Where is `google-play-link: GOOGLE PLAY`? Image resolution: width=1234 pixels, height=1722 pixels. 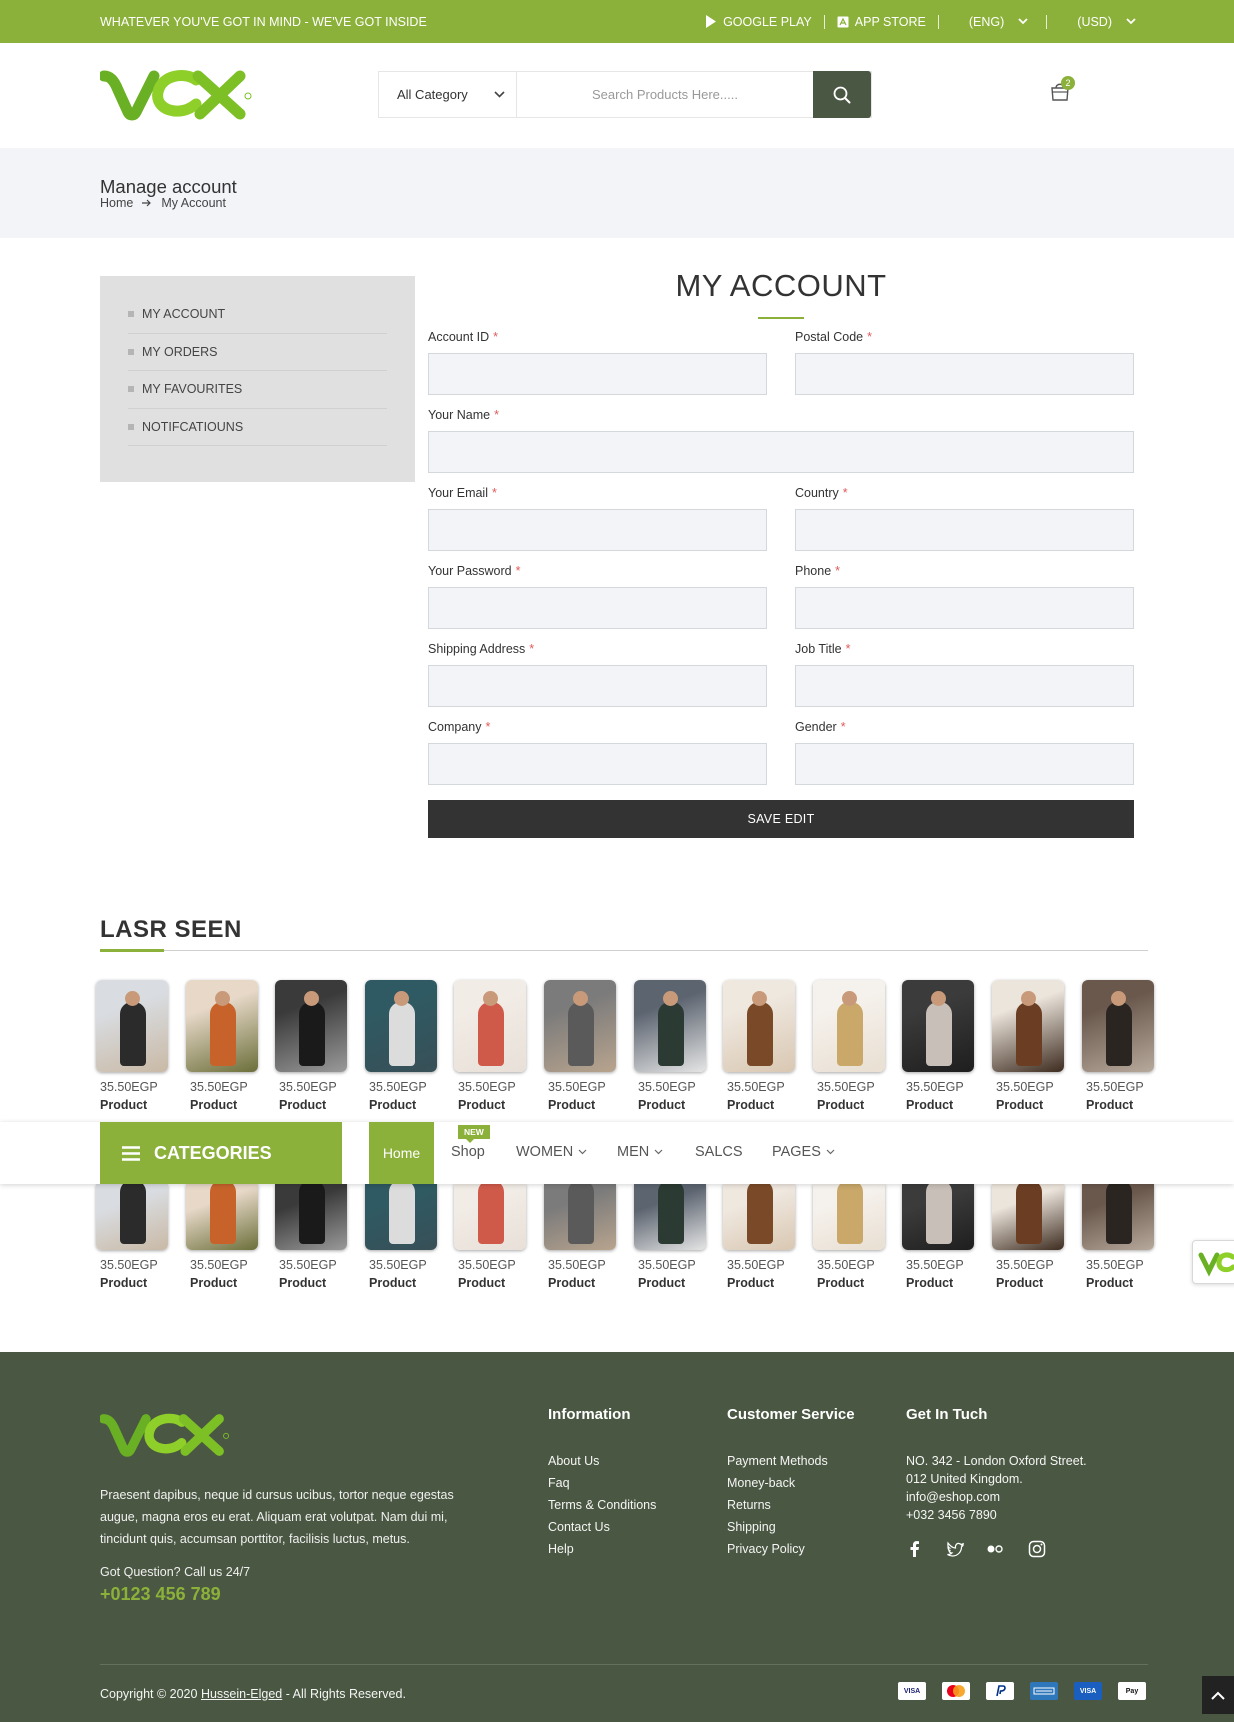 google-play-link: GOOGLE PLAY is located at coordinates (759, 21).